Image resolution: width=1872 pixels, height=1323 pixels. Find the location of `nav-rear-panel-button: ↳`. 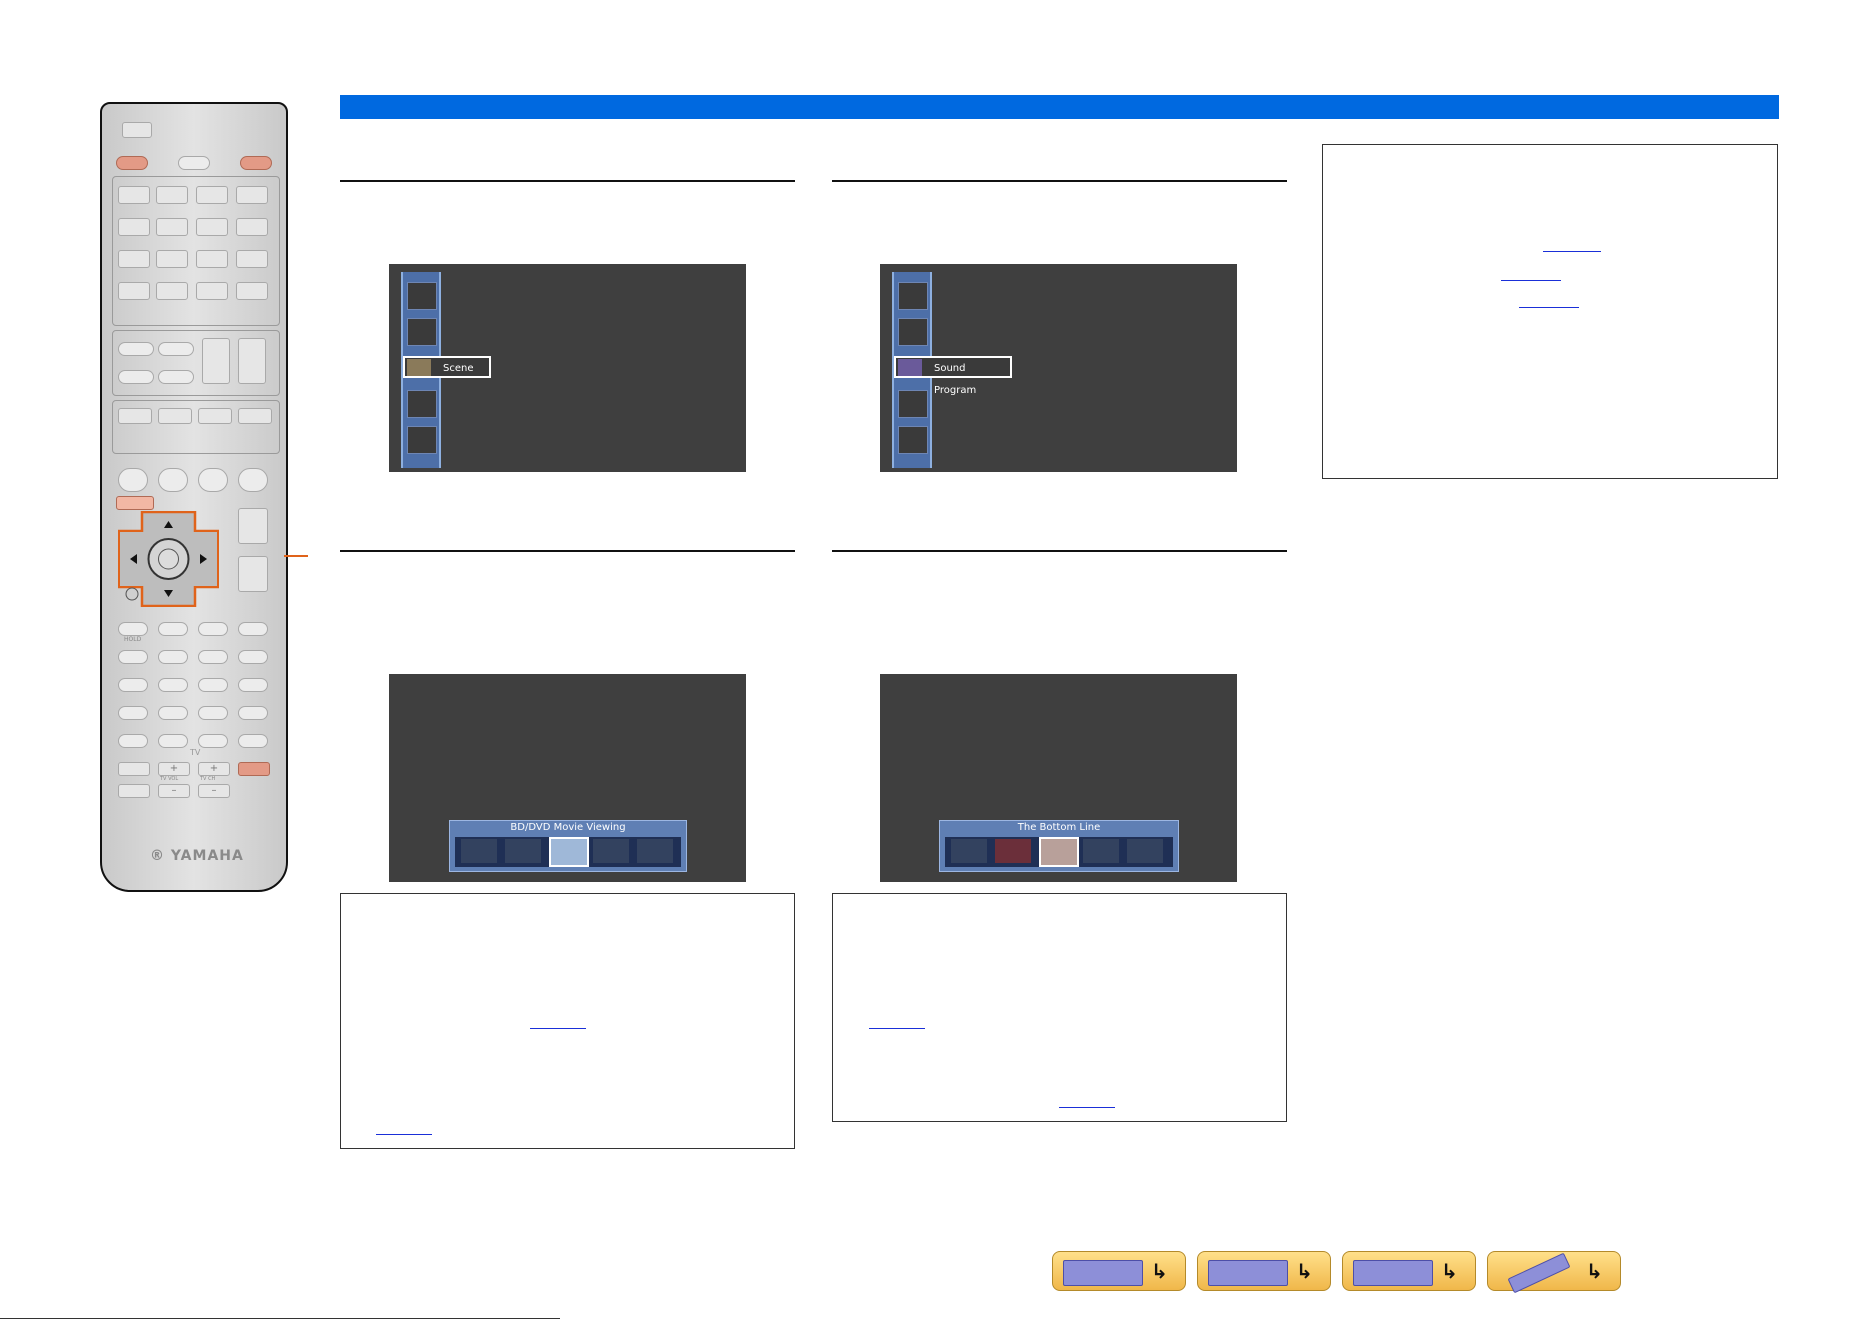

nav-rear-panel-button: ↳ is located at coordinates (1264, 1271).